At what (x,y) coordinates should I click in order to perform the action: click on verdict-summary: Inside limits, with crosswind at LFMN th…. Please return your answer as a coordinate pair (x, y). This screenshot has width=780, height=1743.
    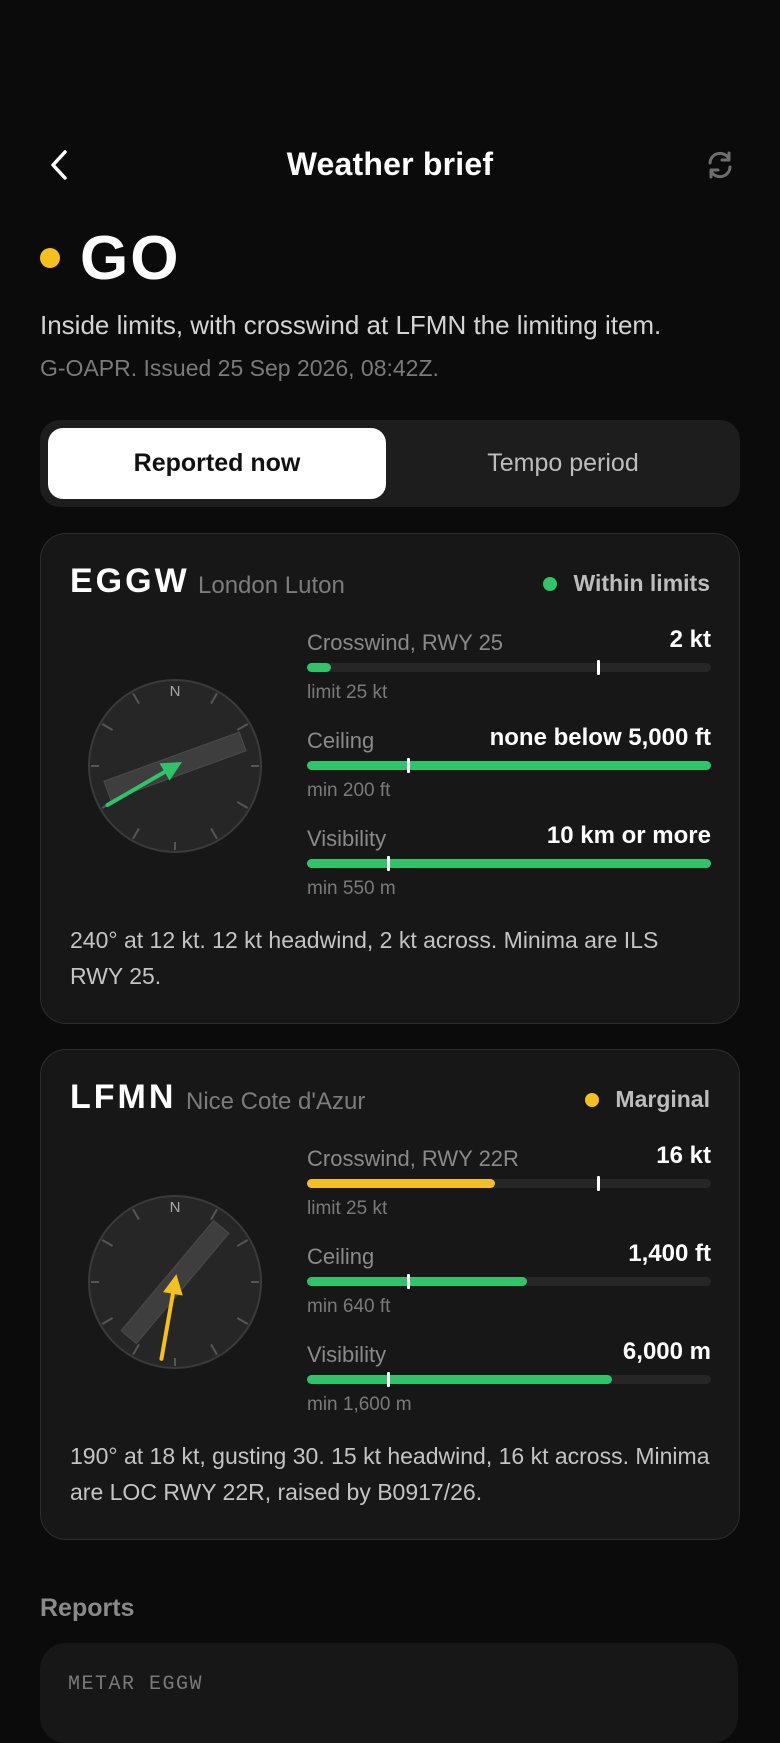
    Looking at the image, I should click on (351, 325).